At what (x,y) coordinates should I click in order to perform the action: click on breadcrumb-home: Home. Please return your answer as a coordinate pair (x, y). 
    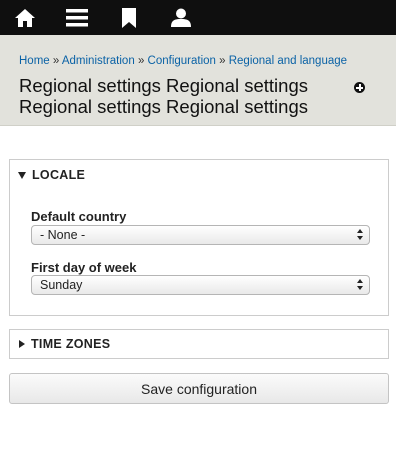
    Looking at the image, I should click on (34, 61).